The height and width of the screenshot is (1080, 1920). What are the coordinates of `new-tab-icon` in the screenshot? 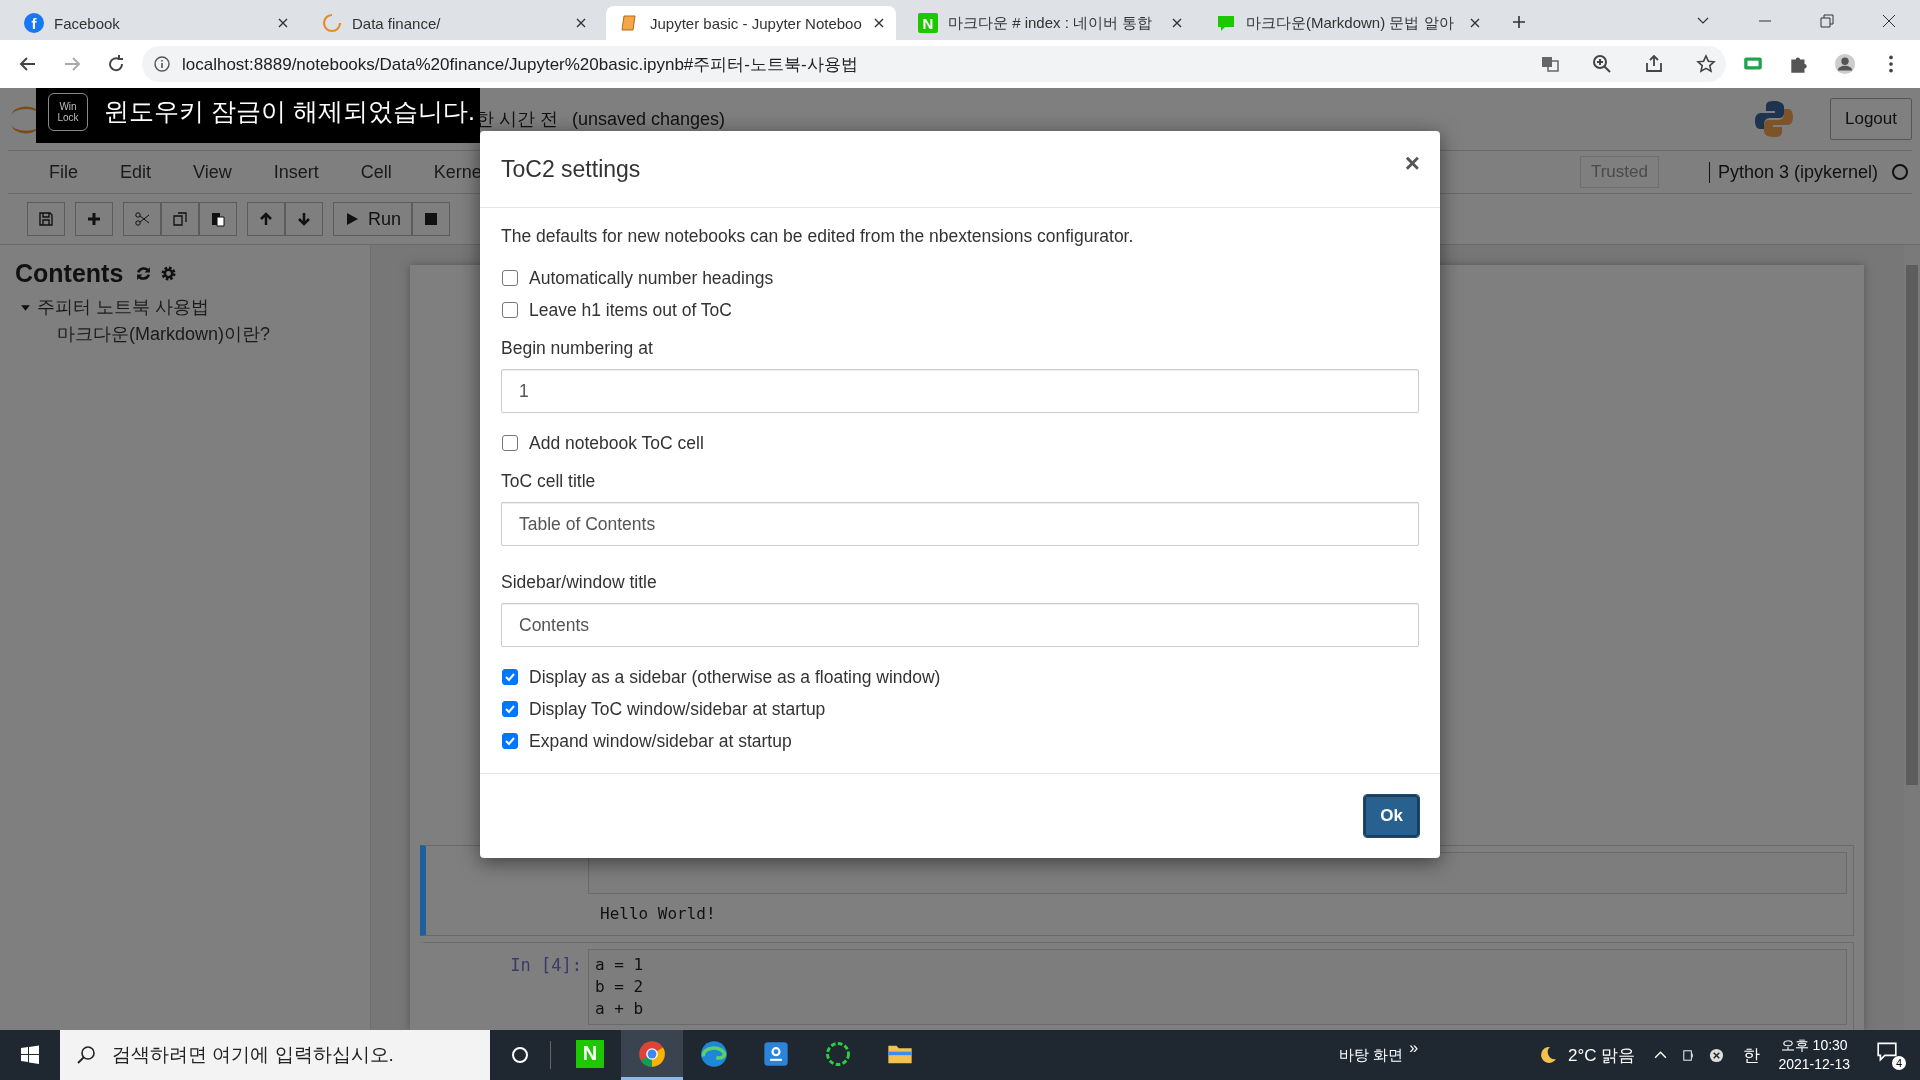 It's located at (1519, 22).